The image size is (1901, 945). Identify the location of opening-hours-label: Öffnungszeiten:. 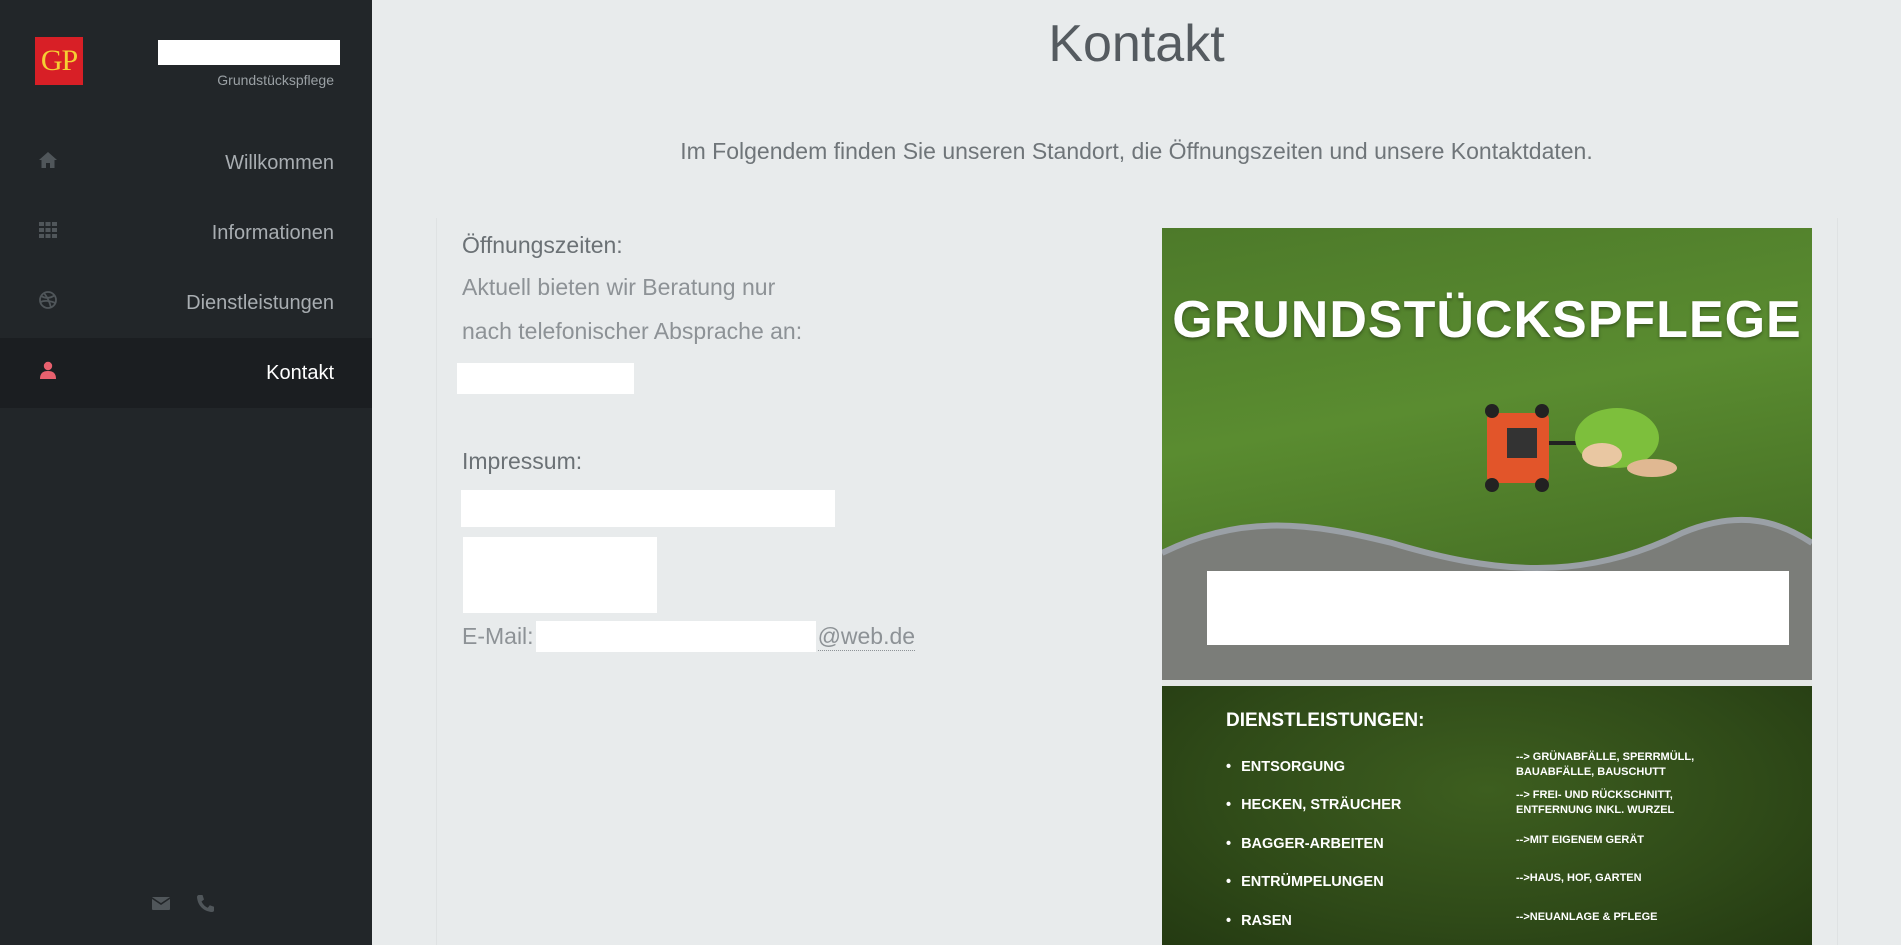
(542, 245).